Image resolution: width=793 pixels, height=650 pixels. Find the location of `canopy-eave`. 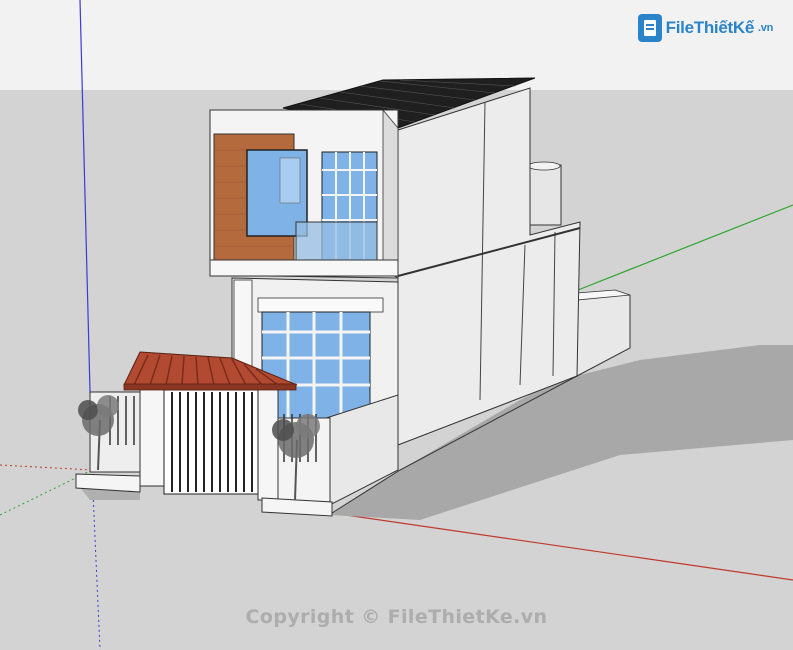

canopy-eave is located at coordinates (210, 387).